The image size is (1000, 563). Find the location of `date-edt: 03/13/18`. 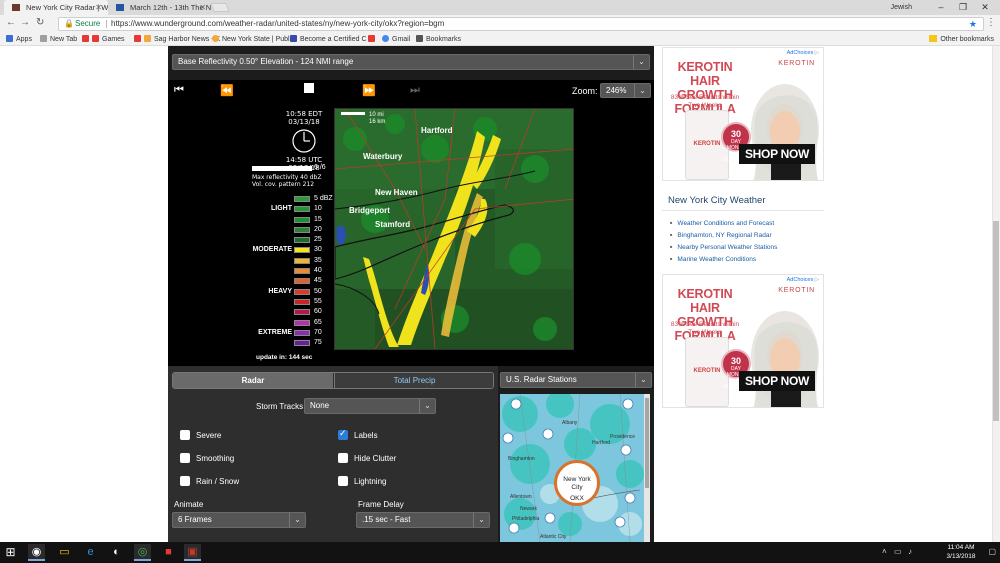

date-edt: 03/13/18 is located at coordinates (304, 122).